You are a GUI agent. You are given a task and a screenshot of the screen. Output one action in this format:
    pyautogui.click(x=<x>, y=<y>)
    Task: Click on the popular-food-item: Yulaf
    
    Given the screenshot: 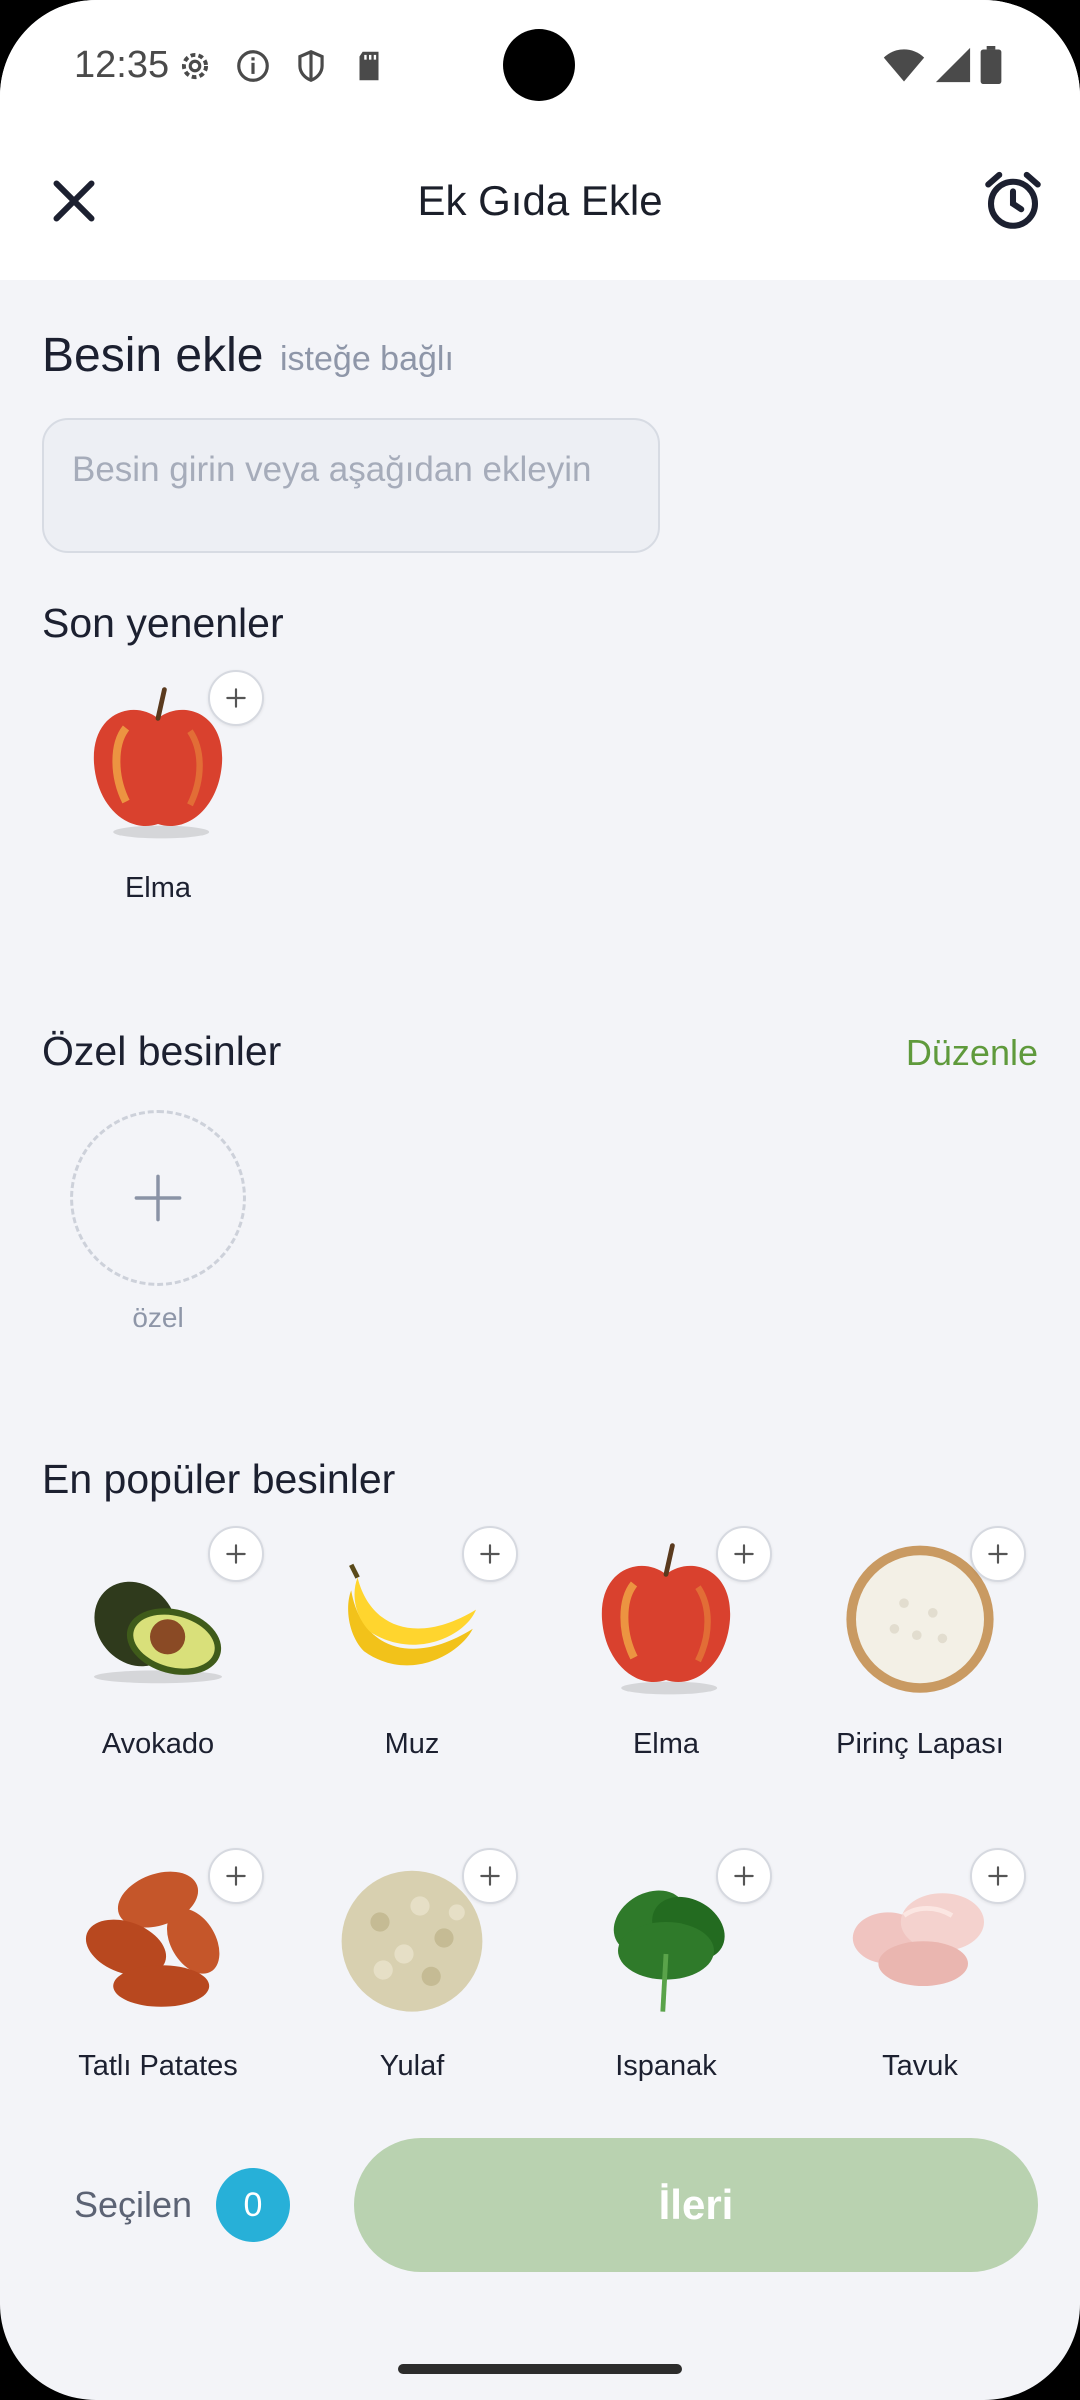 What is the action you would take?
    pyautogui.click(x=415, y=1973)
    